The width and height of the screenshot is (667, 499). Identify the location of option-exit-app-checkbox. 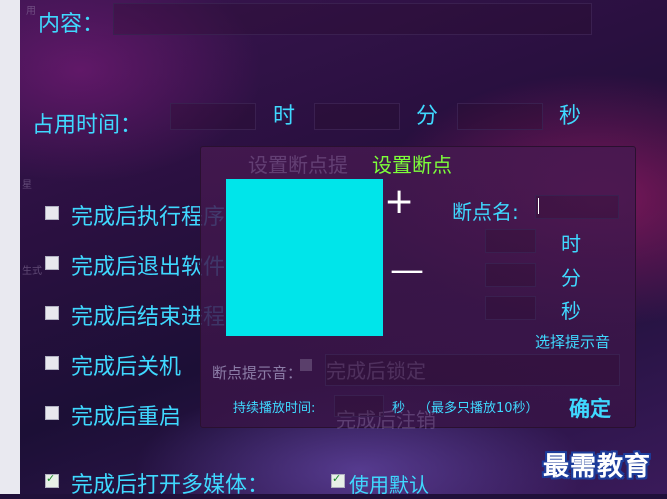
(52, 263).